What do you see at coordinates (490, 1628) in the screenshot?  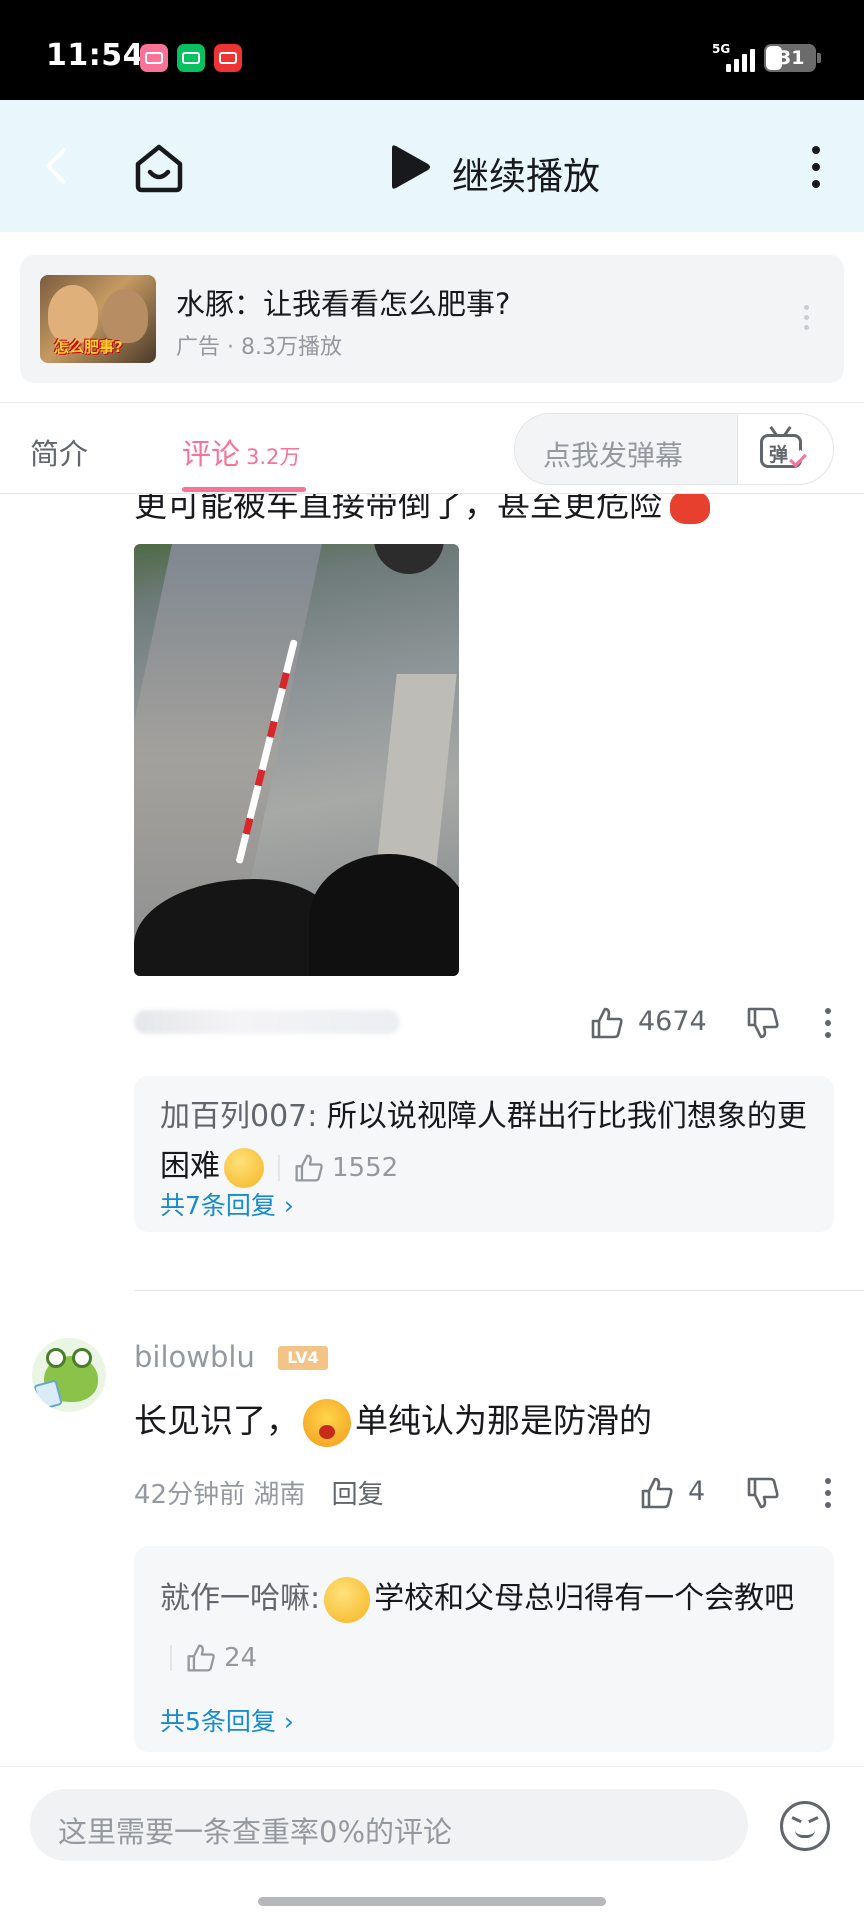 I see `reply-preview-text: 就作一哈嘛: 学校和父母总归得有一个会教吧 24` at bounding box center [490, 1628].